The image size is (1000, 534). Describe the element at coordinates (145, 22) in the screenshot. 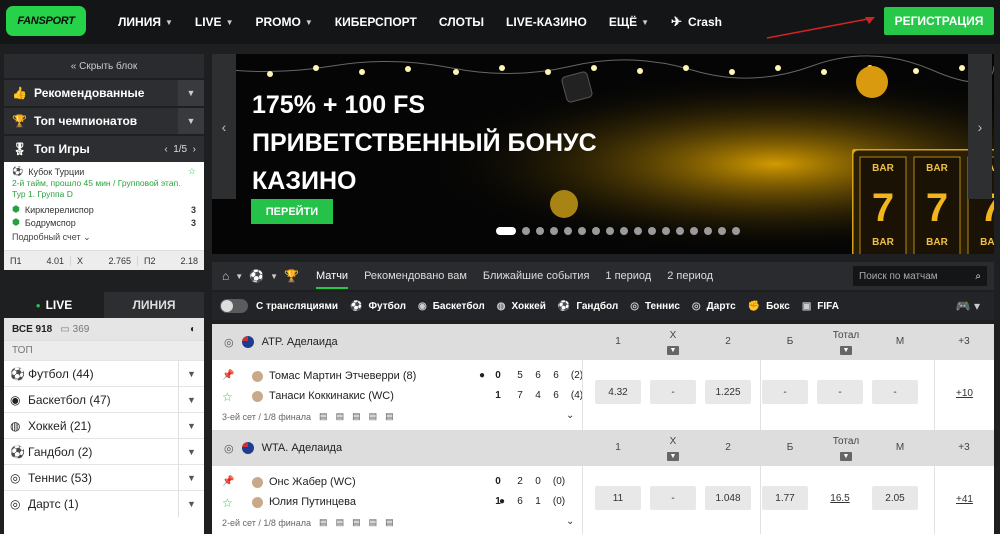

I see `nav-line: ЛИНИЯ ▼` at that location.